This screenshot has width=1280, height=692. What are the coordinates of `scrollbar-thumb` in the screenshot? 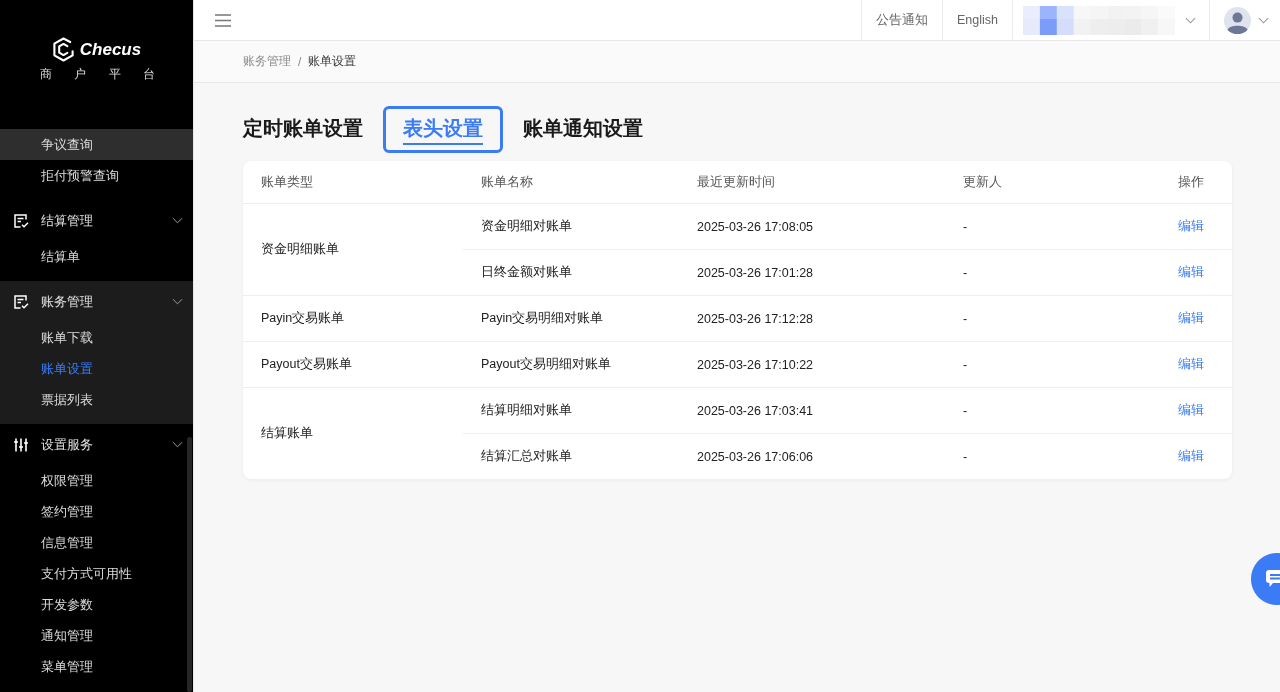 It's located at (189, 564).